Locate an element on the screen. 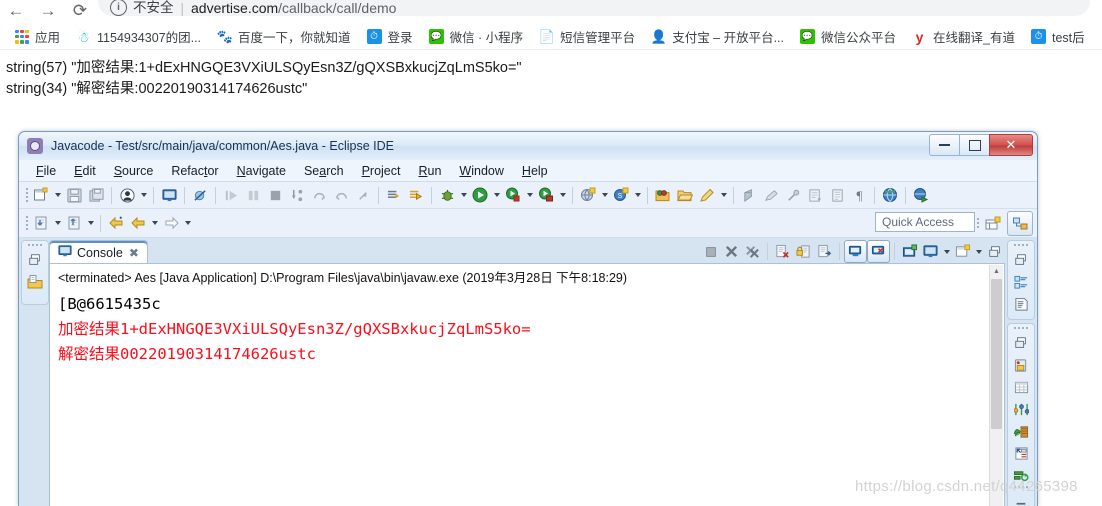 The image size is (1102, 506). scroll-lock-icon is located at coordinates (803, 251).